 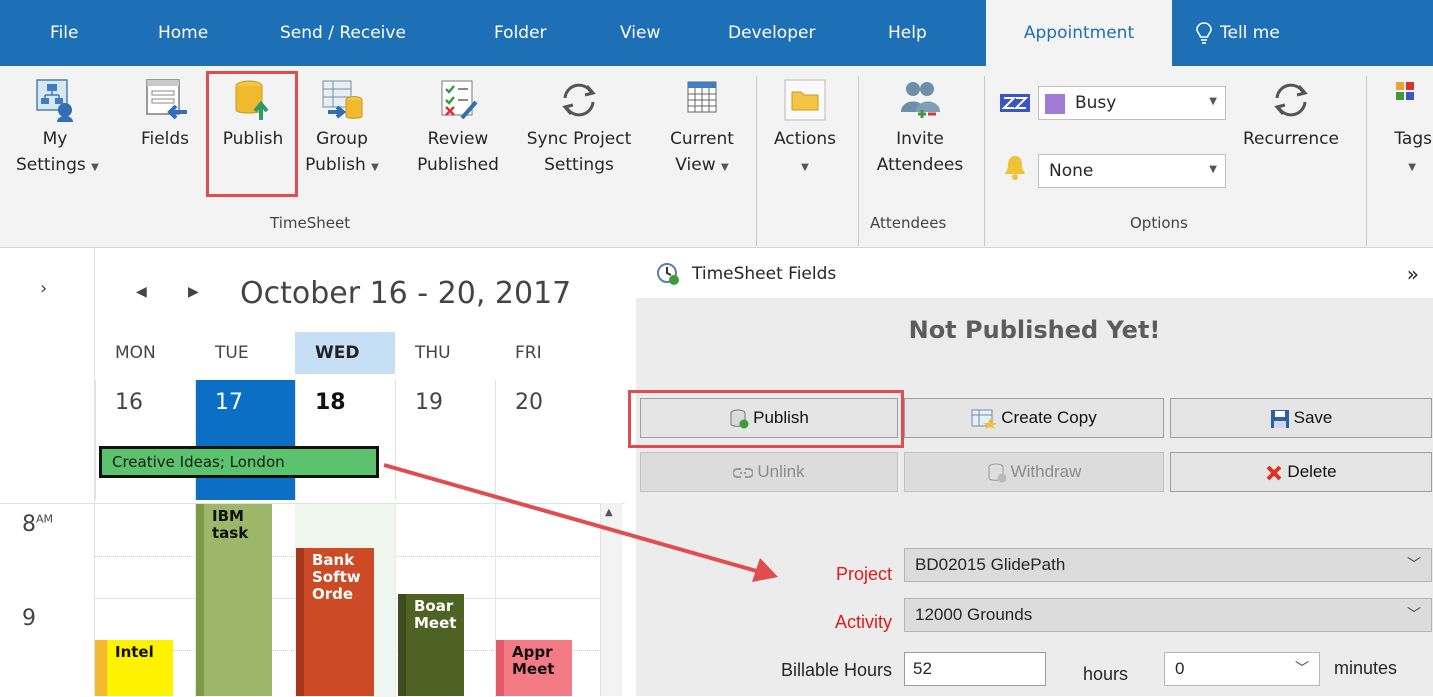 I want to click on group-publish-label-1: Group, so click(x=342, y=139).